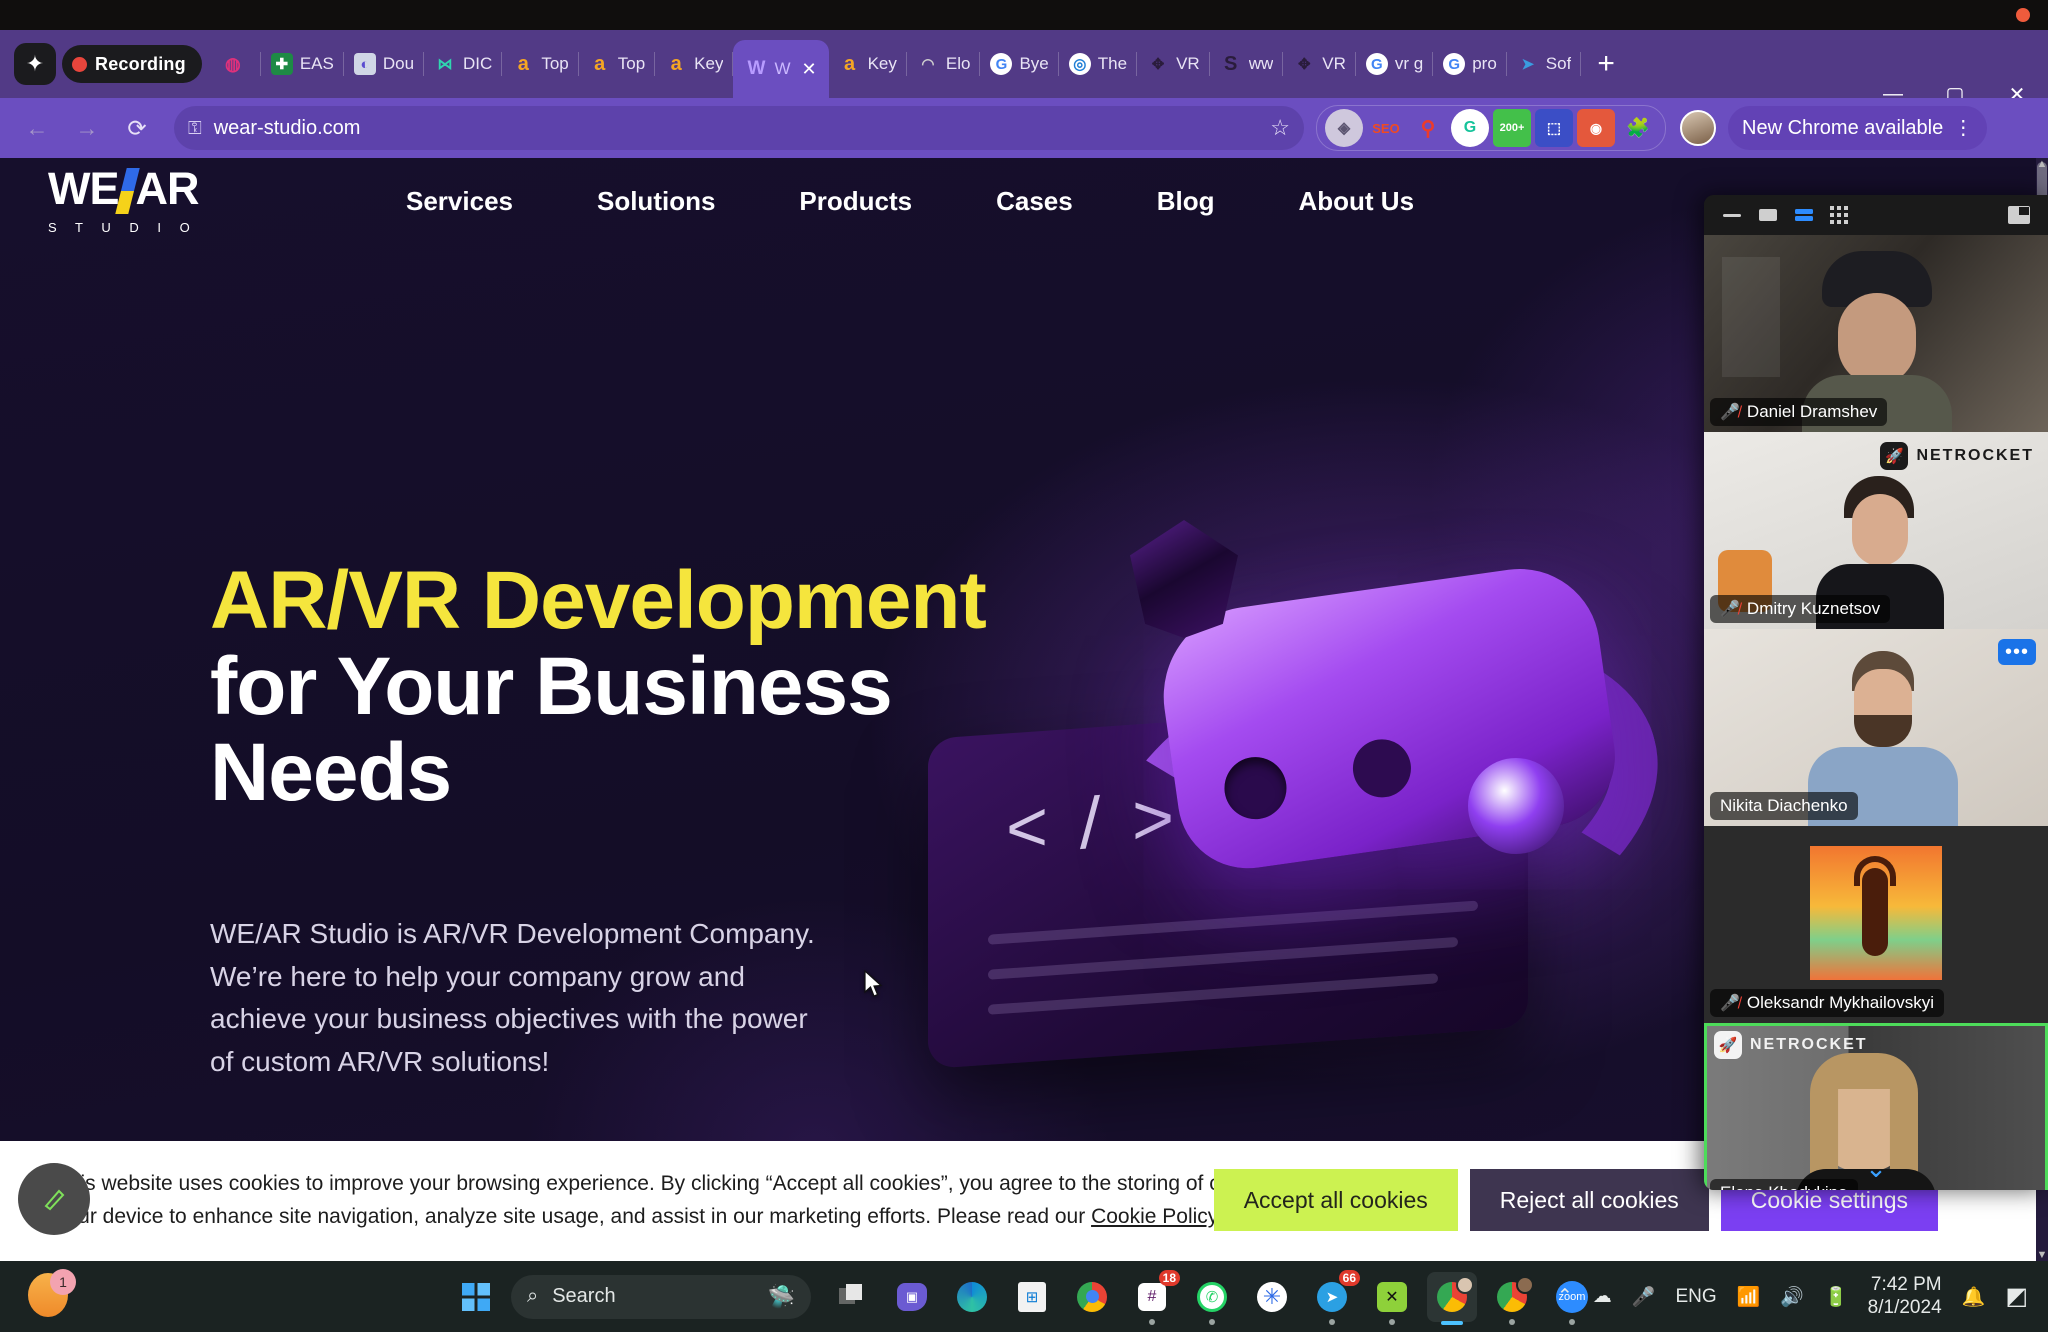 Image resolution: width=2048 pixels, height=1332 pixels. I want to click on nav-item-about-us: About Us, so click(1357, 201).